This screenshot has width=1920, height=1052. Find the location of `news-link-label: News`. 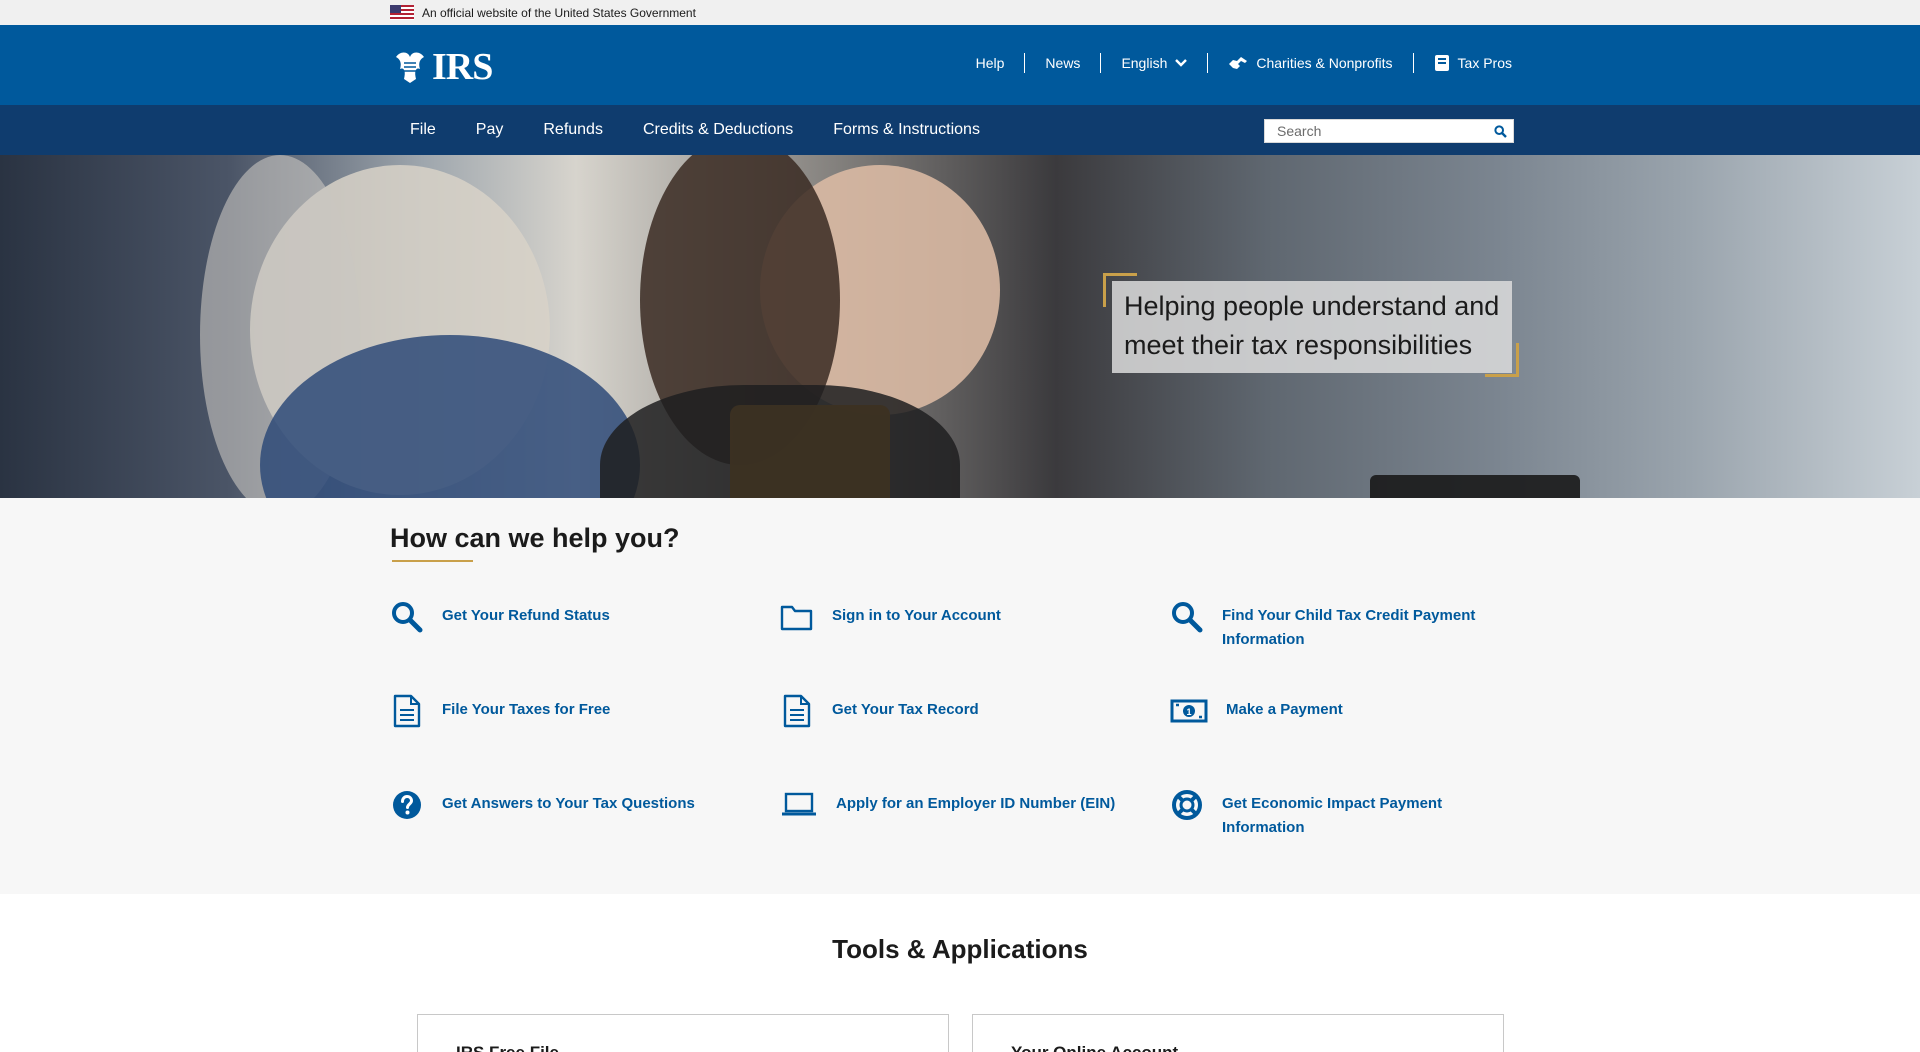

news-link-label: News is located at coordinates (1063, 63).